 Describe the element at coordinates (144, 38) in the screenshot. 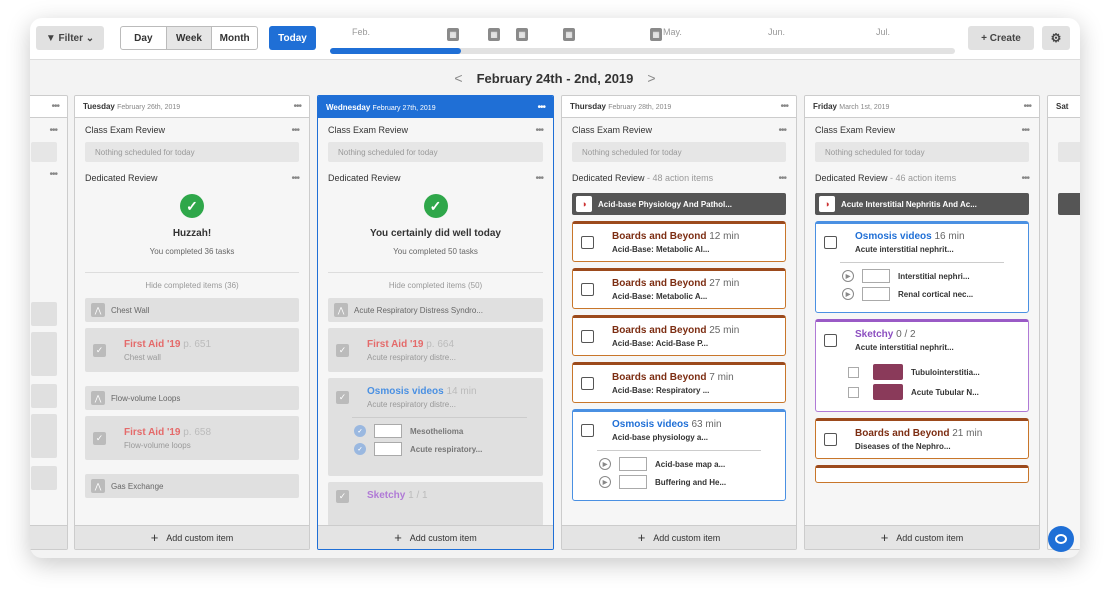

I see `view-day-button: Day` at that location.